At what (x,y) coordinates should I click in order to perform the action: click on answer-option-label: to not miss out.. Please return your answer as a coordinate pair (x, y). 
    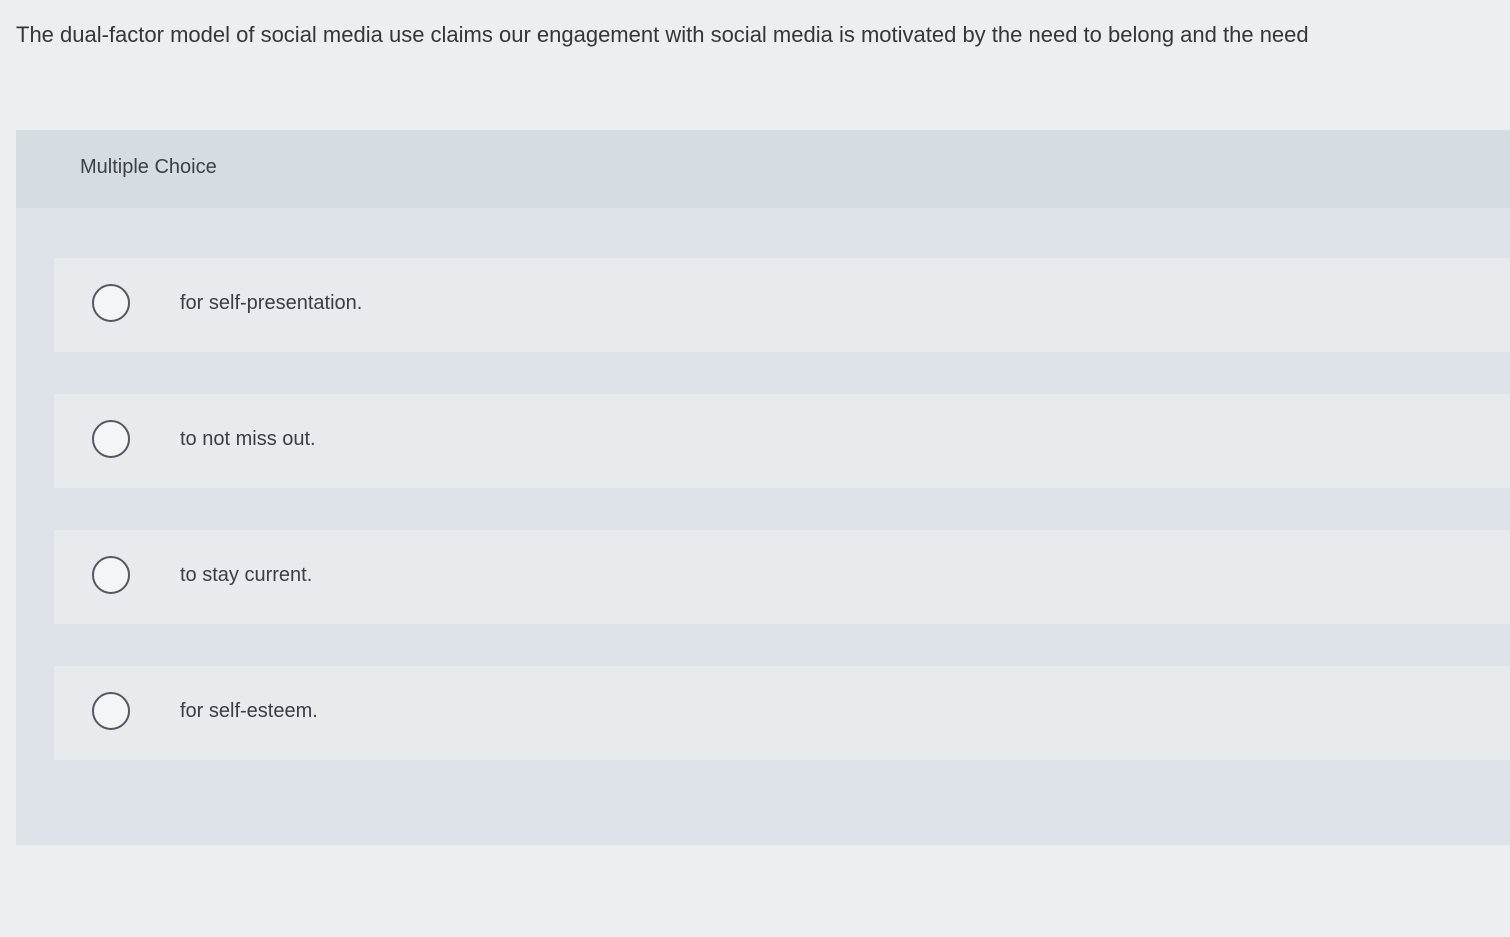
    Looking at the image, I should click on (248, 439).